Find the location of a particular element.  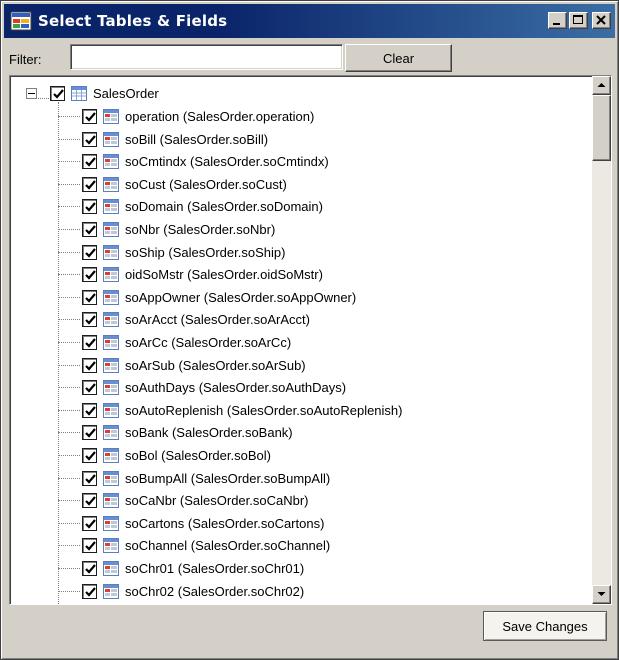

collapse-toggle-icon is located at coordinates (31, 93).